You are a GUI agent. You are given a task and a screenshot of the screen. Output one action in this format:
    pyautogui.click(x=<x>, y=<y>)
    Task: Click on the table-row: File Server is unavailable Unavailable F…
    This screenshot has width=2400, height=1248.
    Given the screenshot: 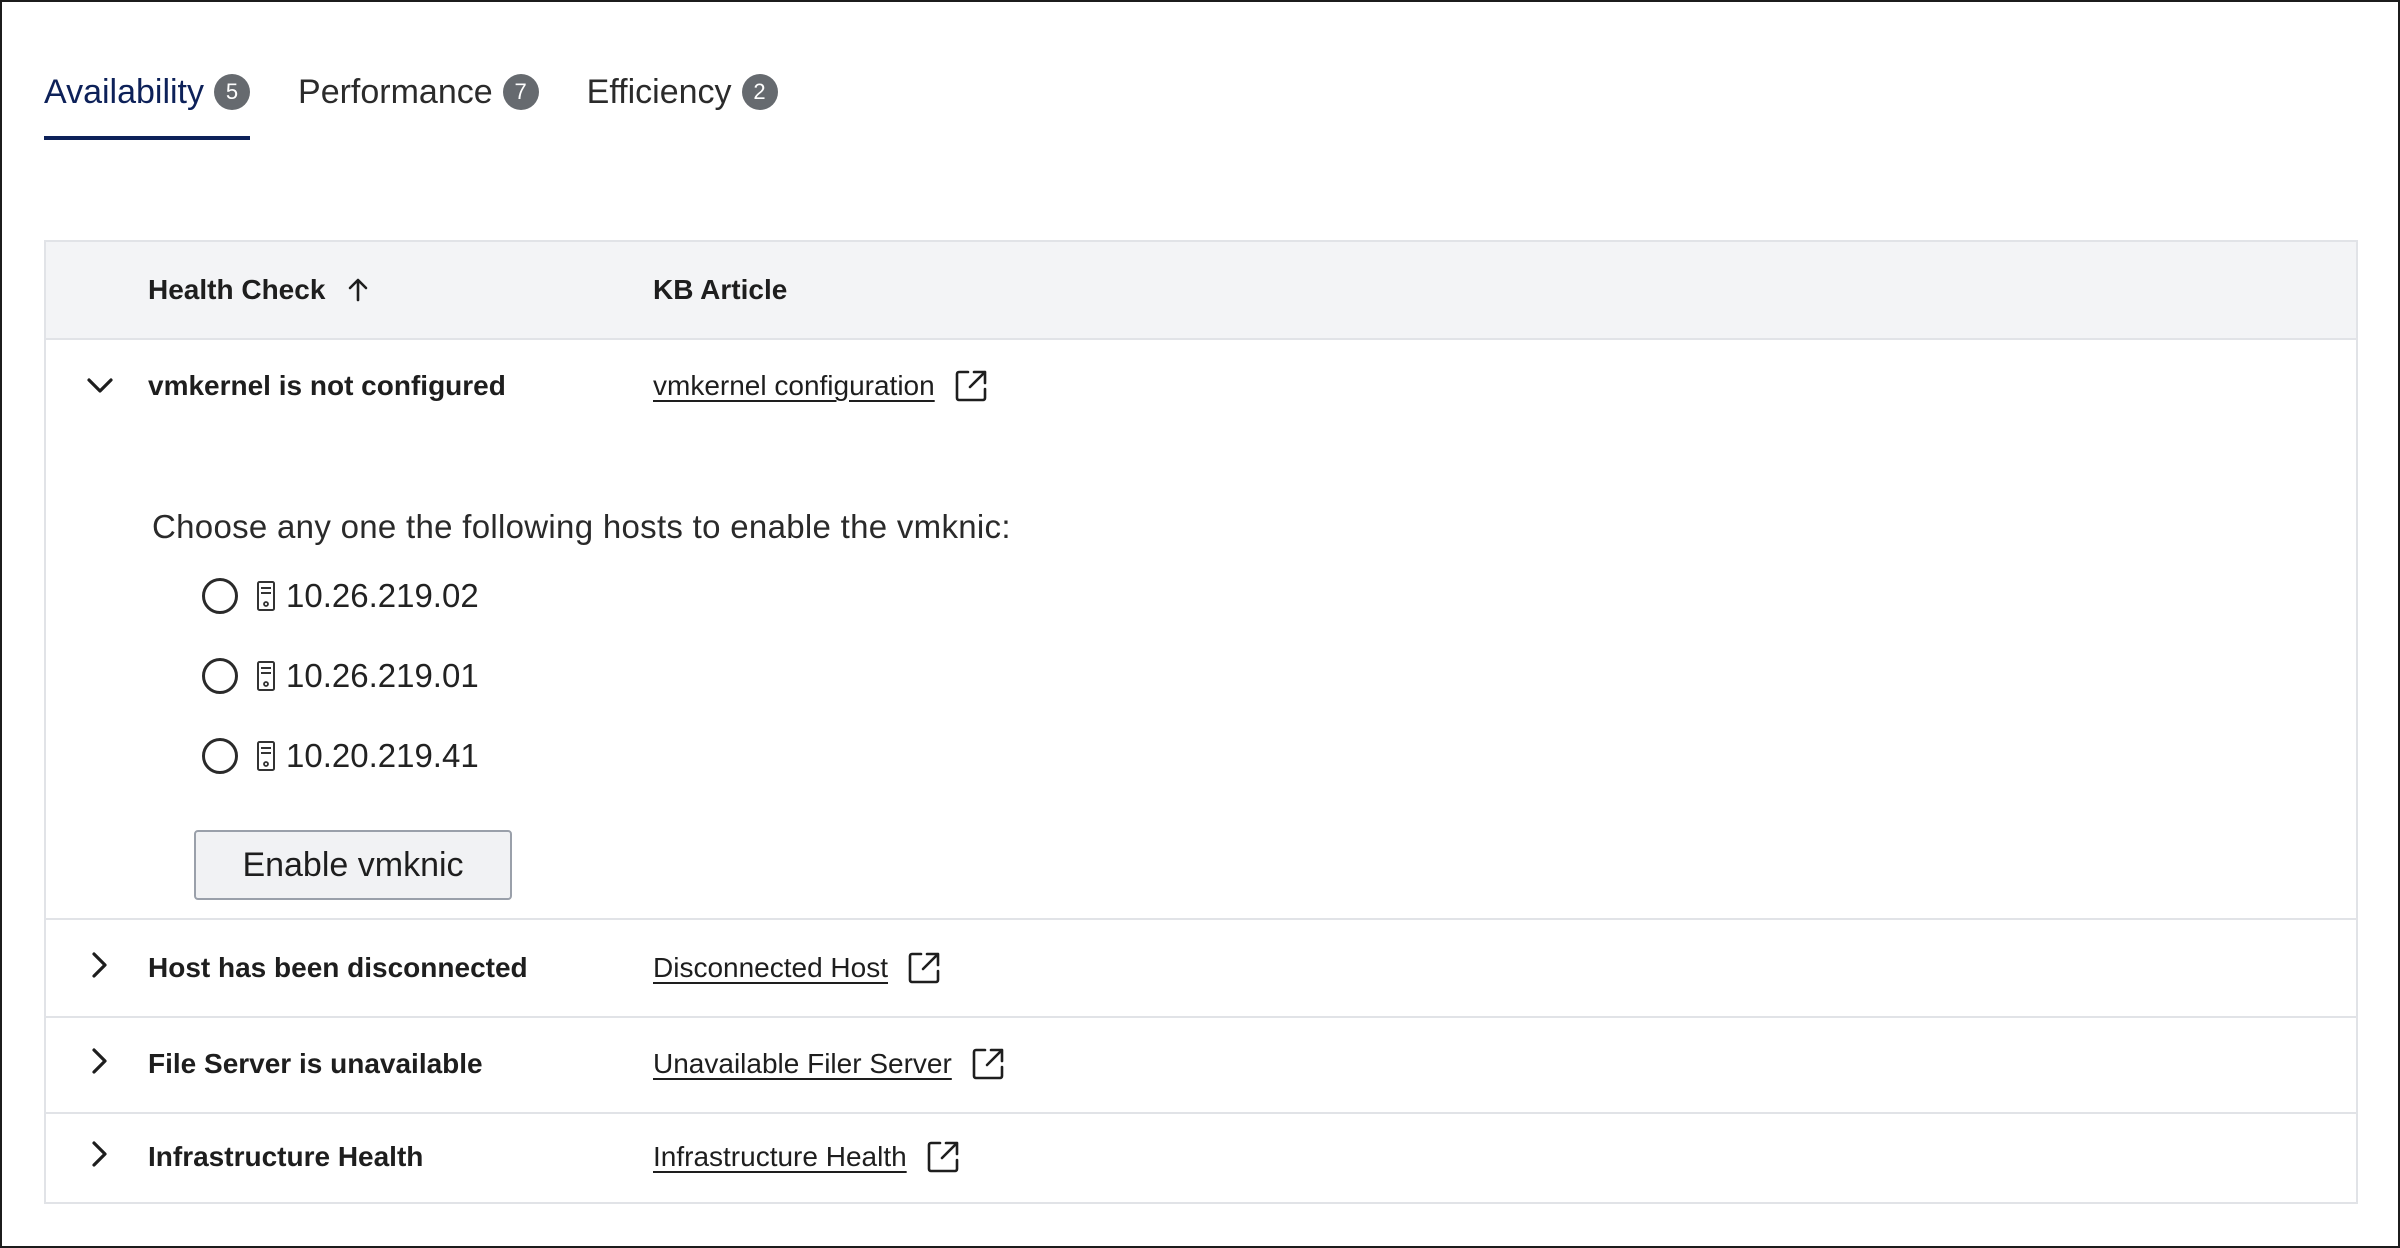 What is the action you would take?
    pyautogui.click(x=1201, y=1065)
    